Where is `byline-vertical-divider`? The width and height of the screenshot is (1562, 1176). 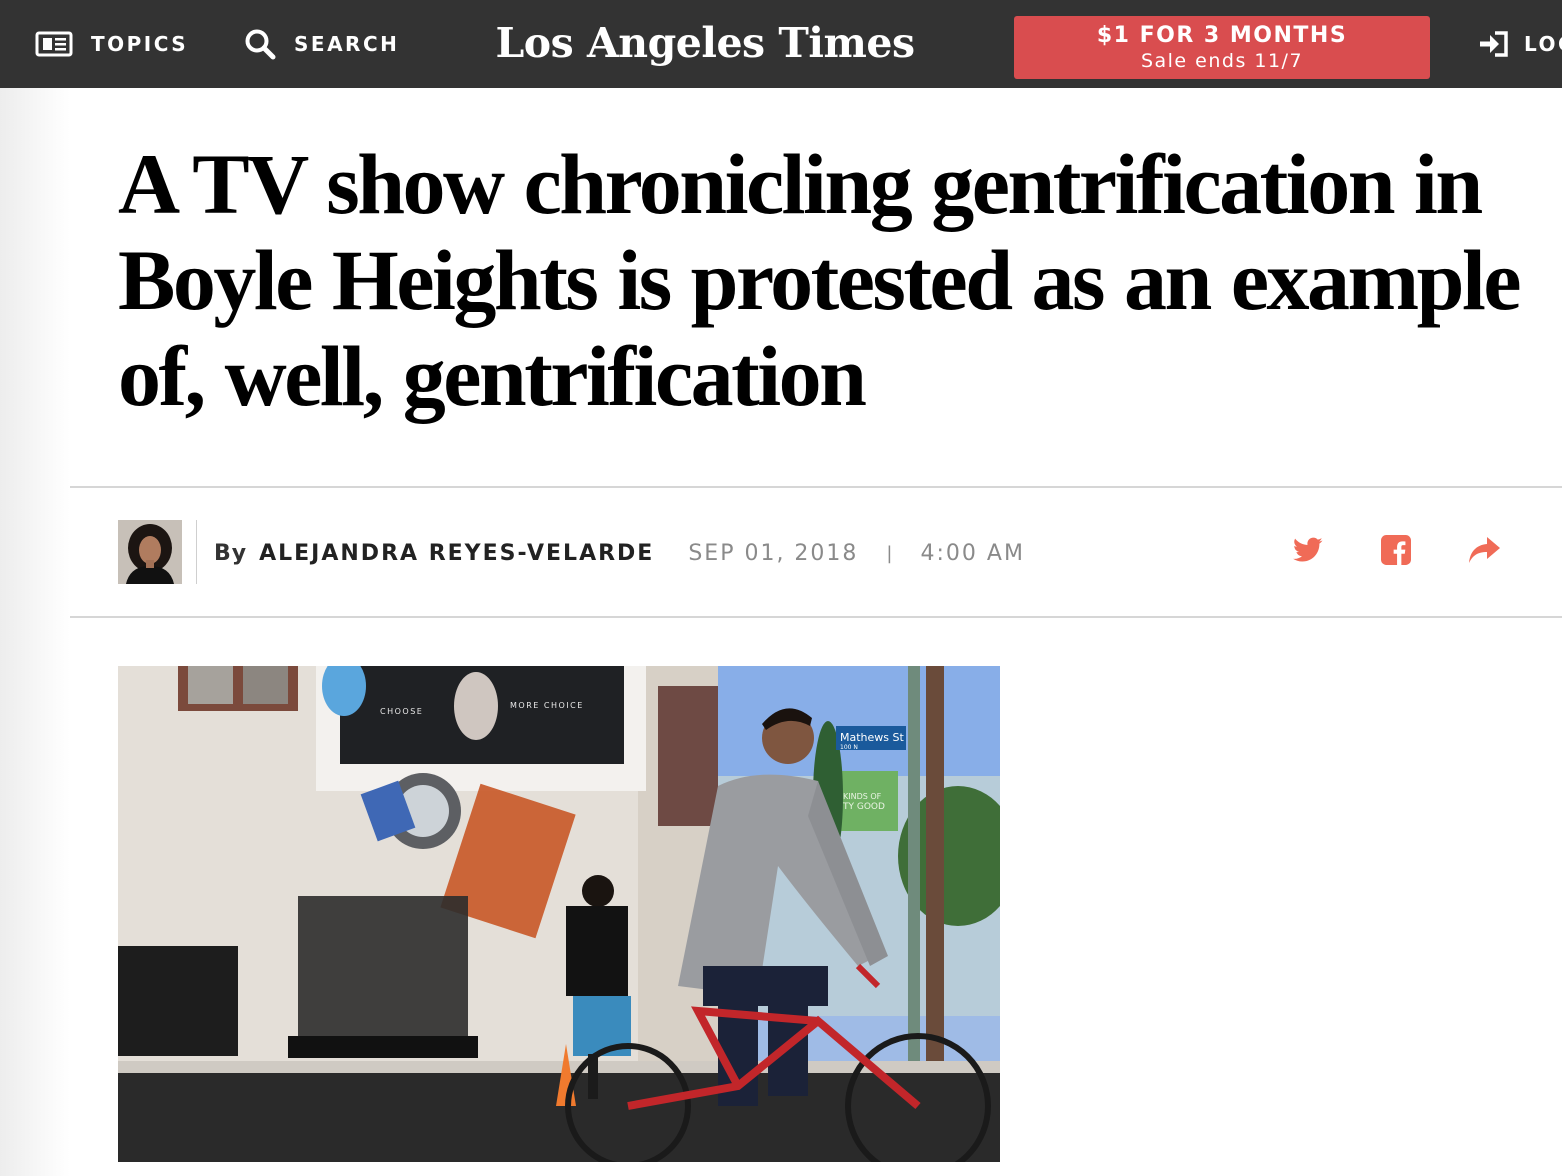
byline-vertical-divider is located at coordinates (196, 552).